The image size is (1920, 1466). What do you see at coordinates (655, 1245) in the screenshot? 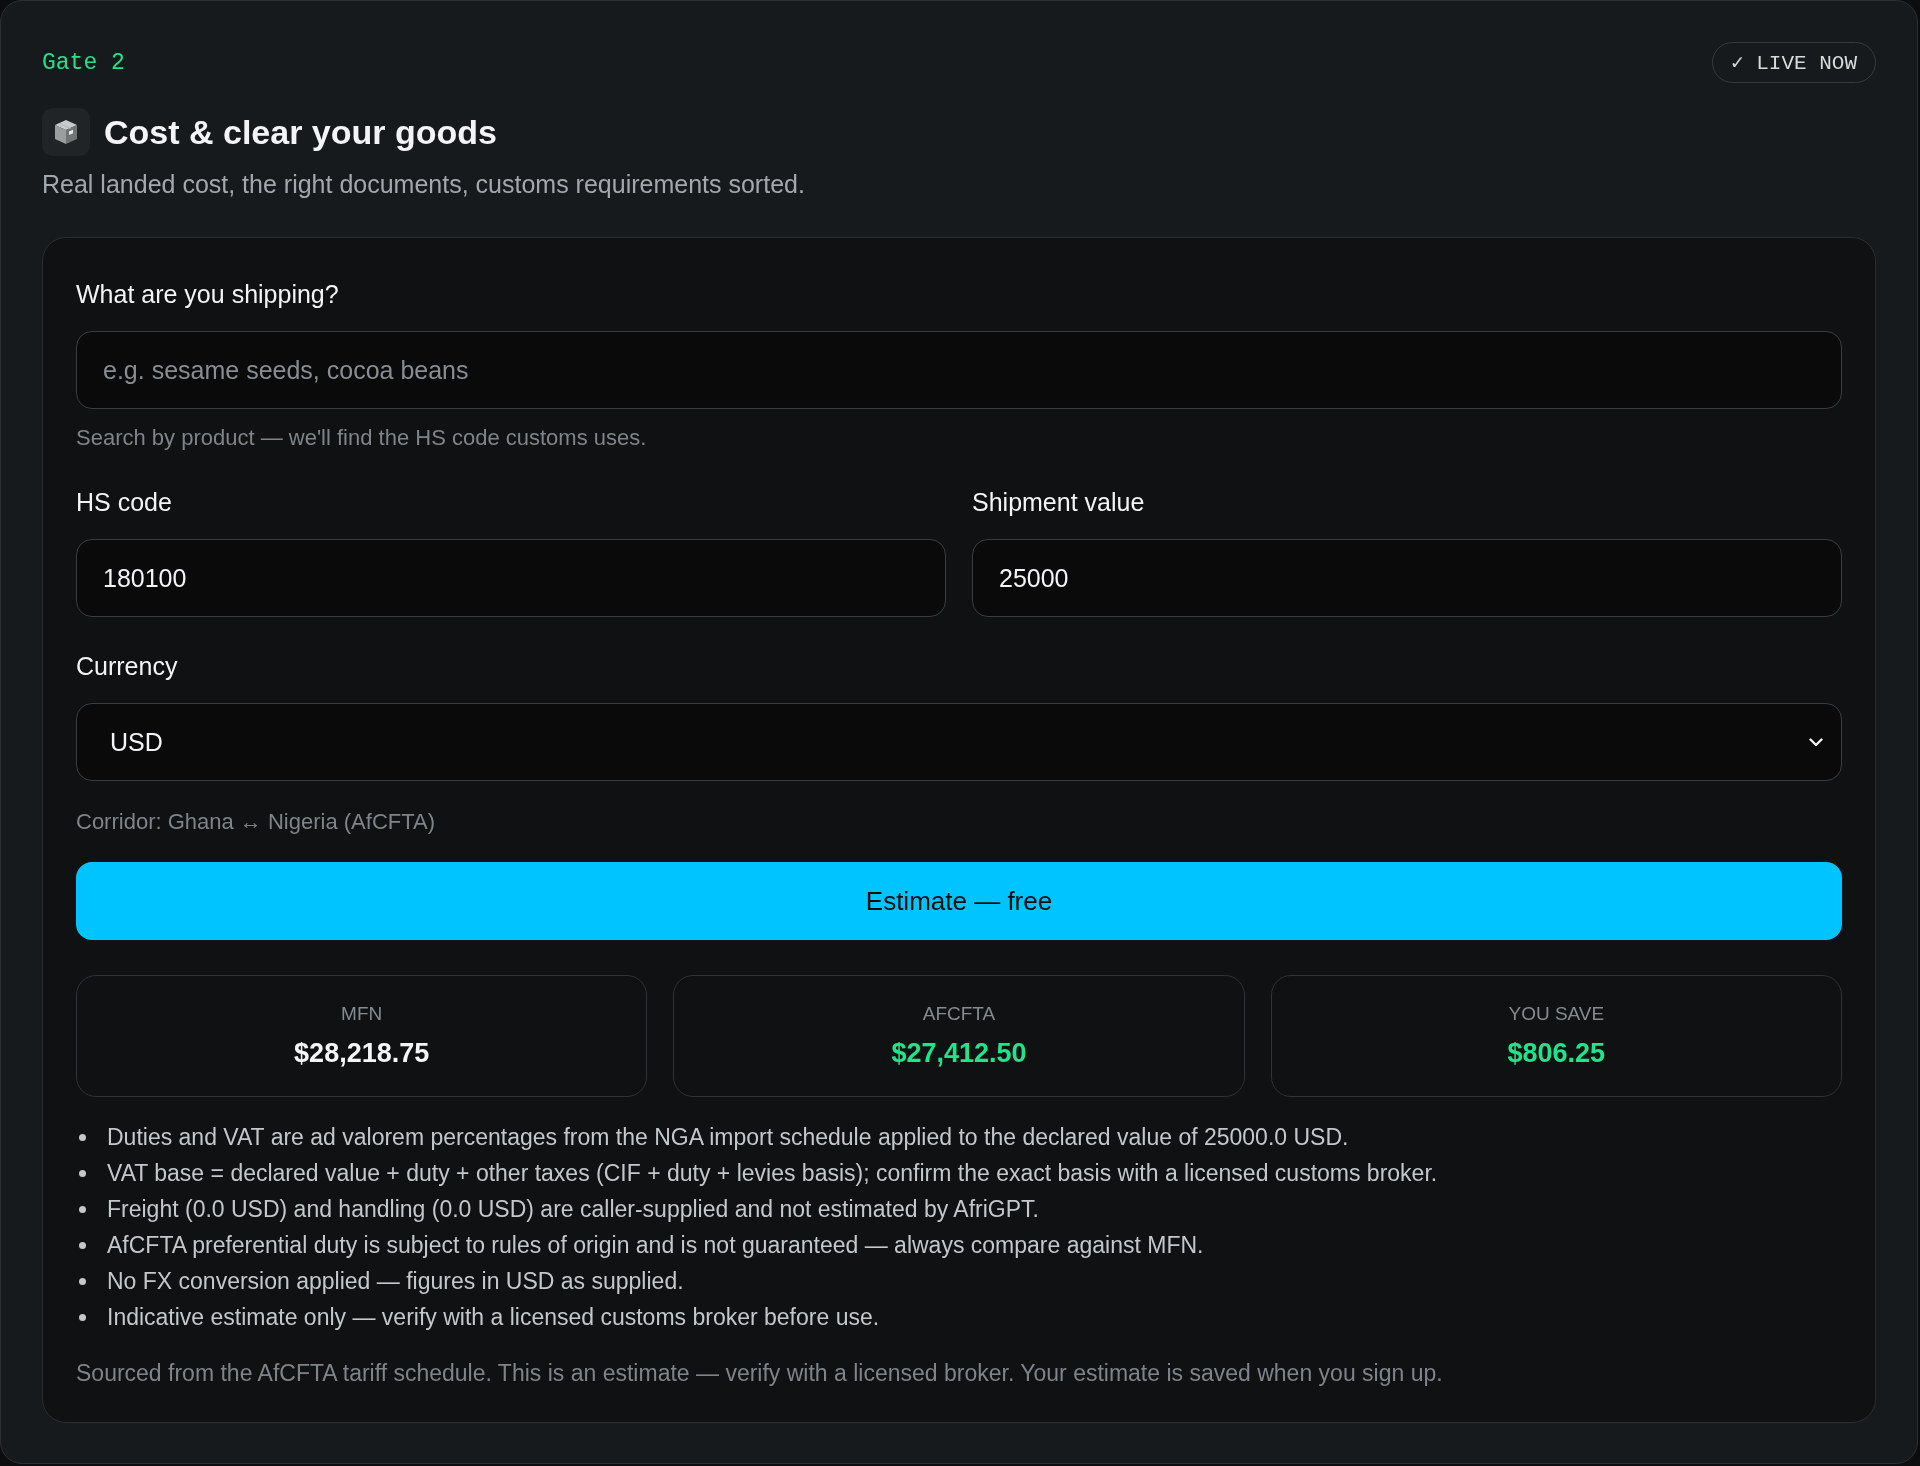
I see `note-text: AfCFTA preferential duty is subject to rules of origin and is not guaranteed — always compare against MFN.` at bounding box center [655, 1245].